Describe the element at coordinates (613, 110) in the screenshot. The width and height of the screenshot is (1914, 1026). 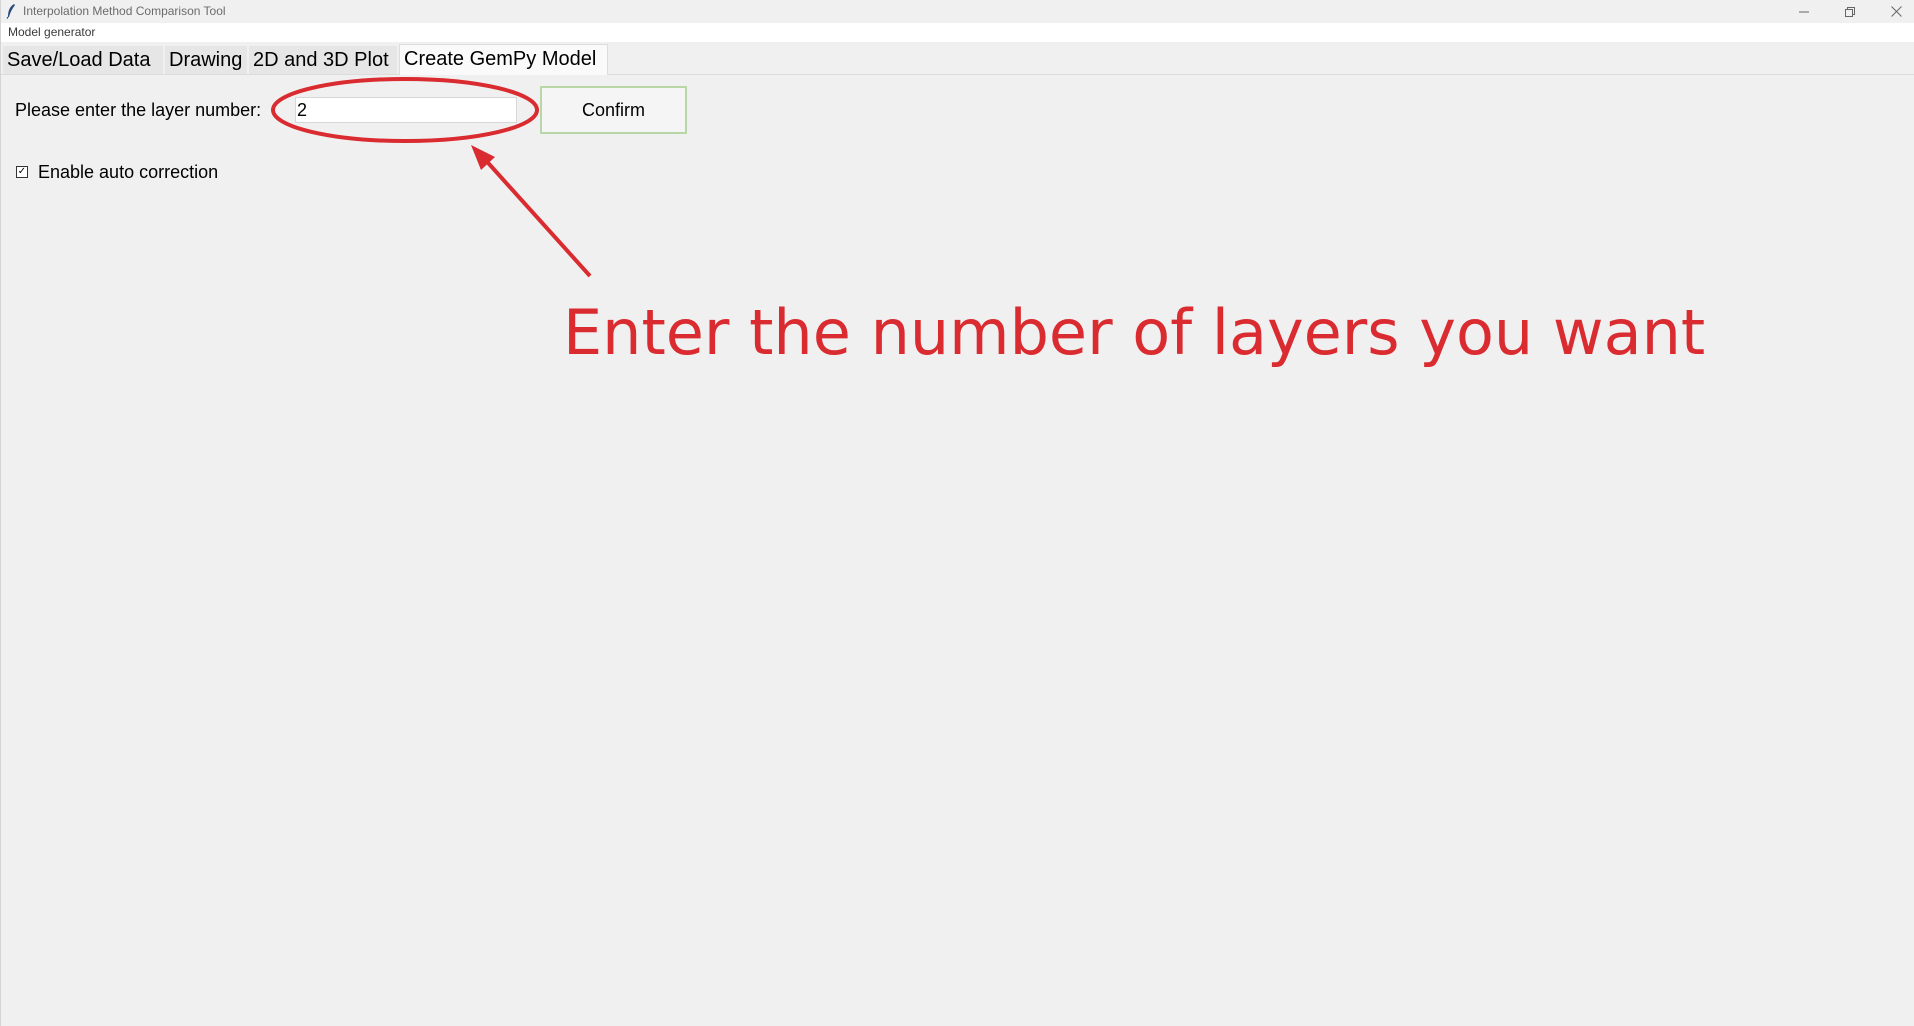
I see `confirm-button: Confirm` at that location.